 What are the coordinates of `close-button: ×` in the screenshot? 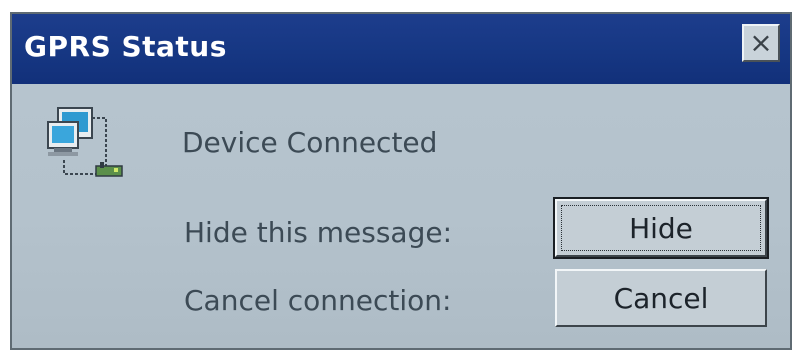 It's located at (761, 43).